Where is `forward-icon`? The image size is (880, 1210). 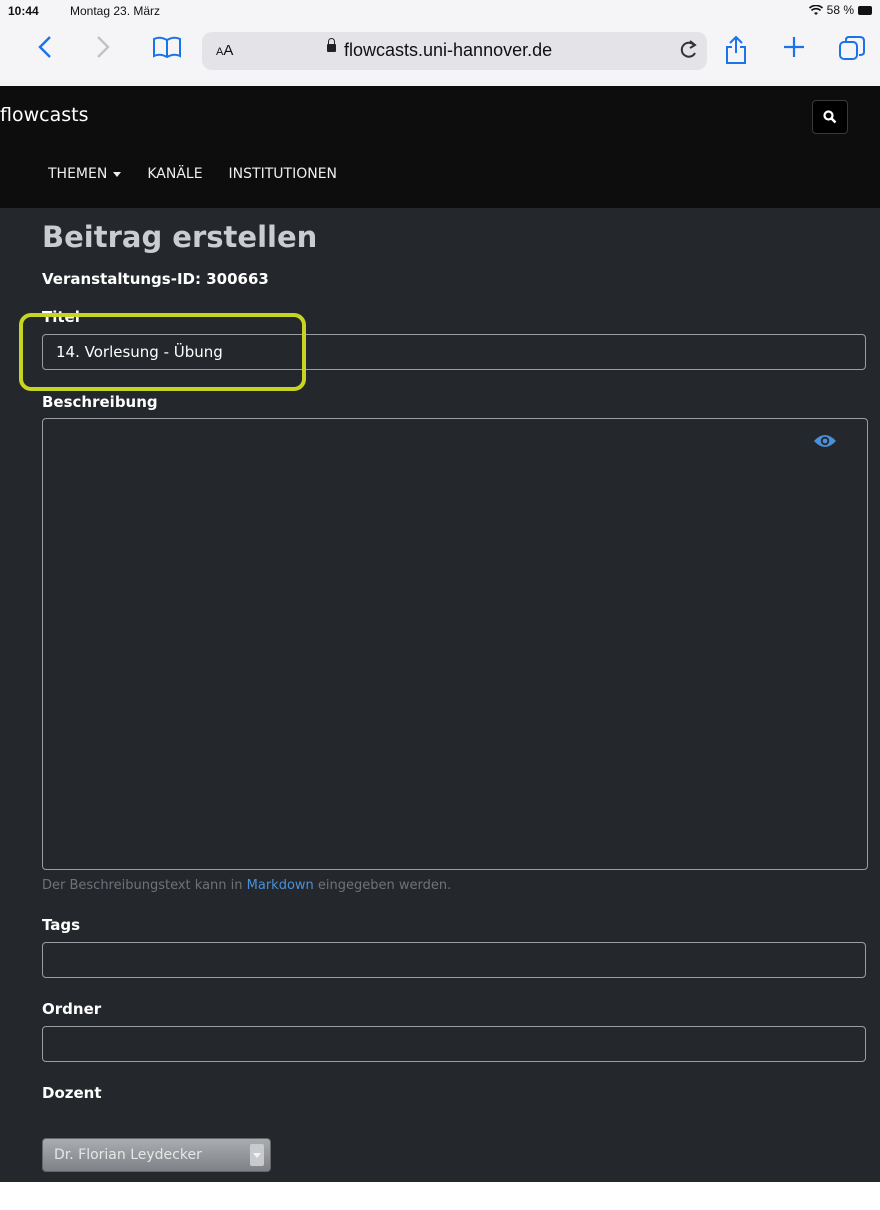
forward-icon is located at coordinates (103, 50).